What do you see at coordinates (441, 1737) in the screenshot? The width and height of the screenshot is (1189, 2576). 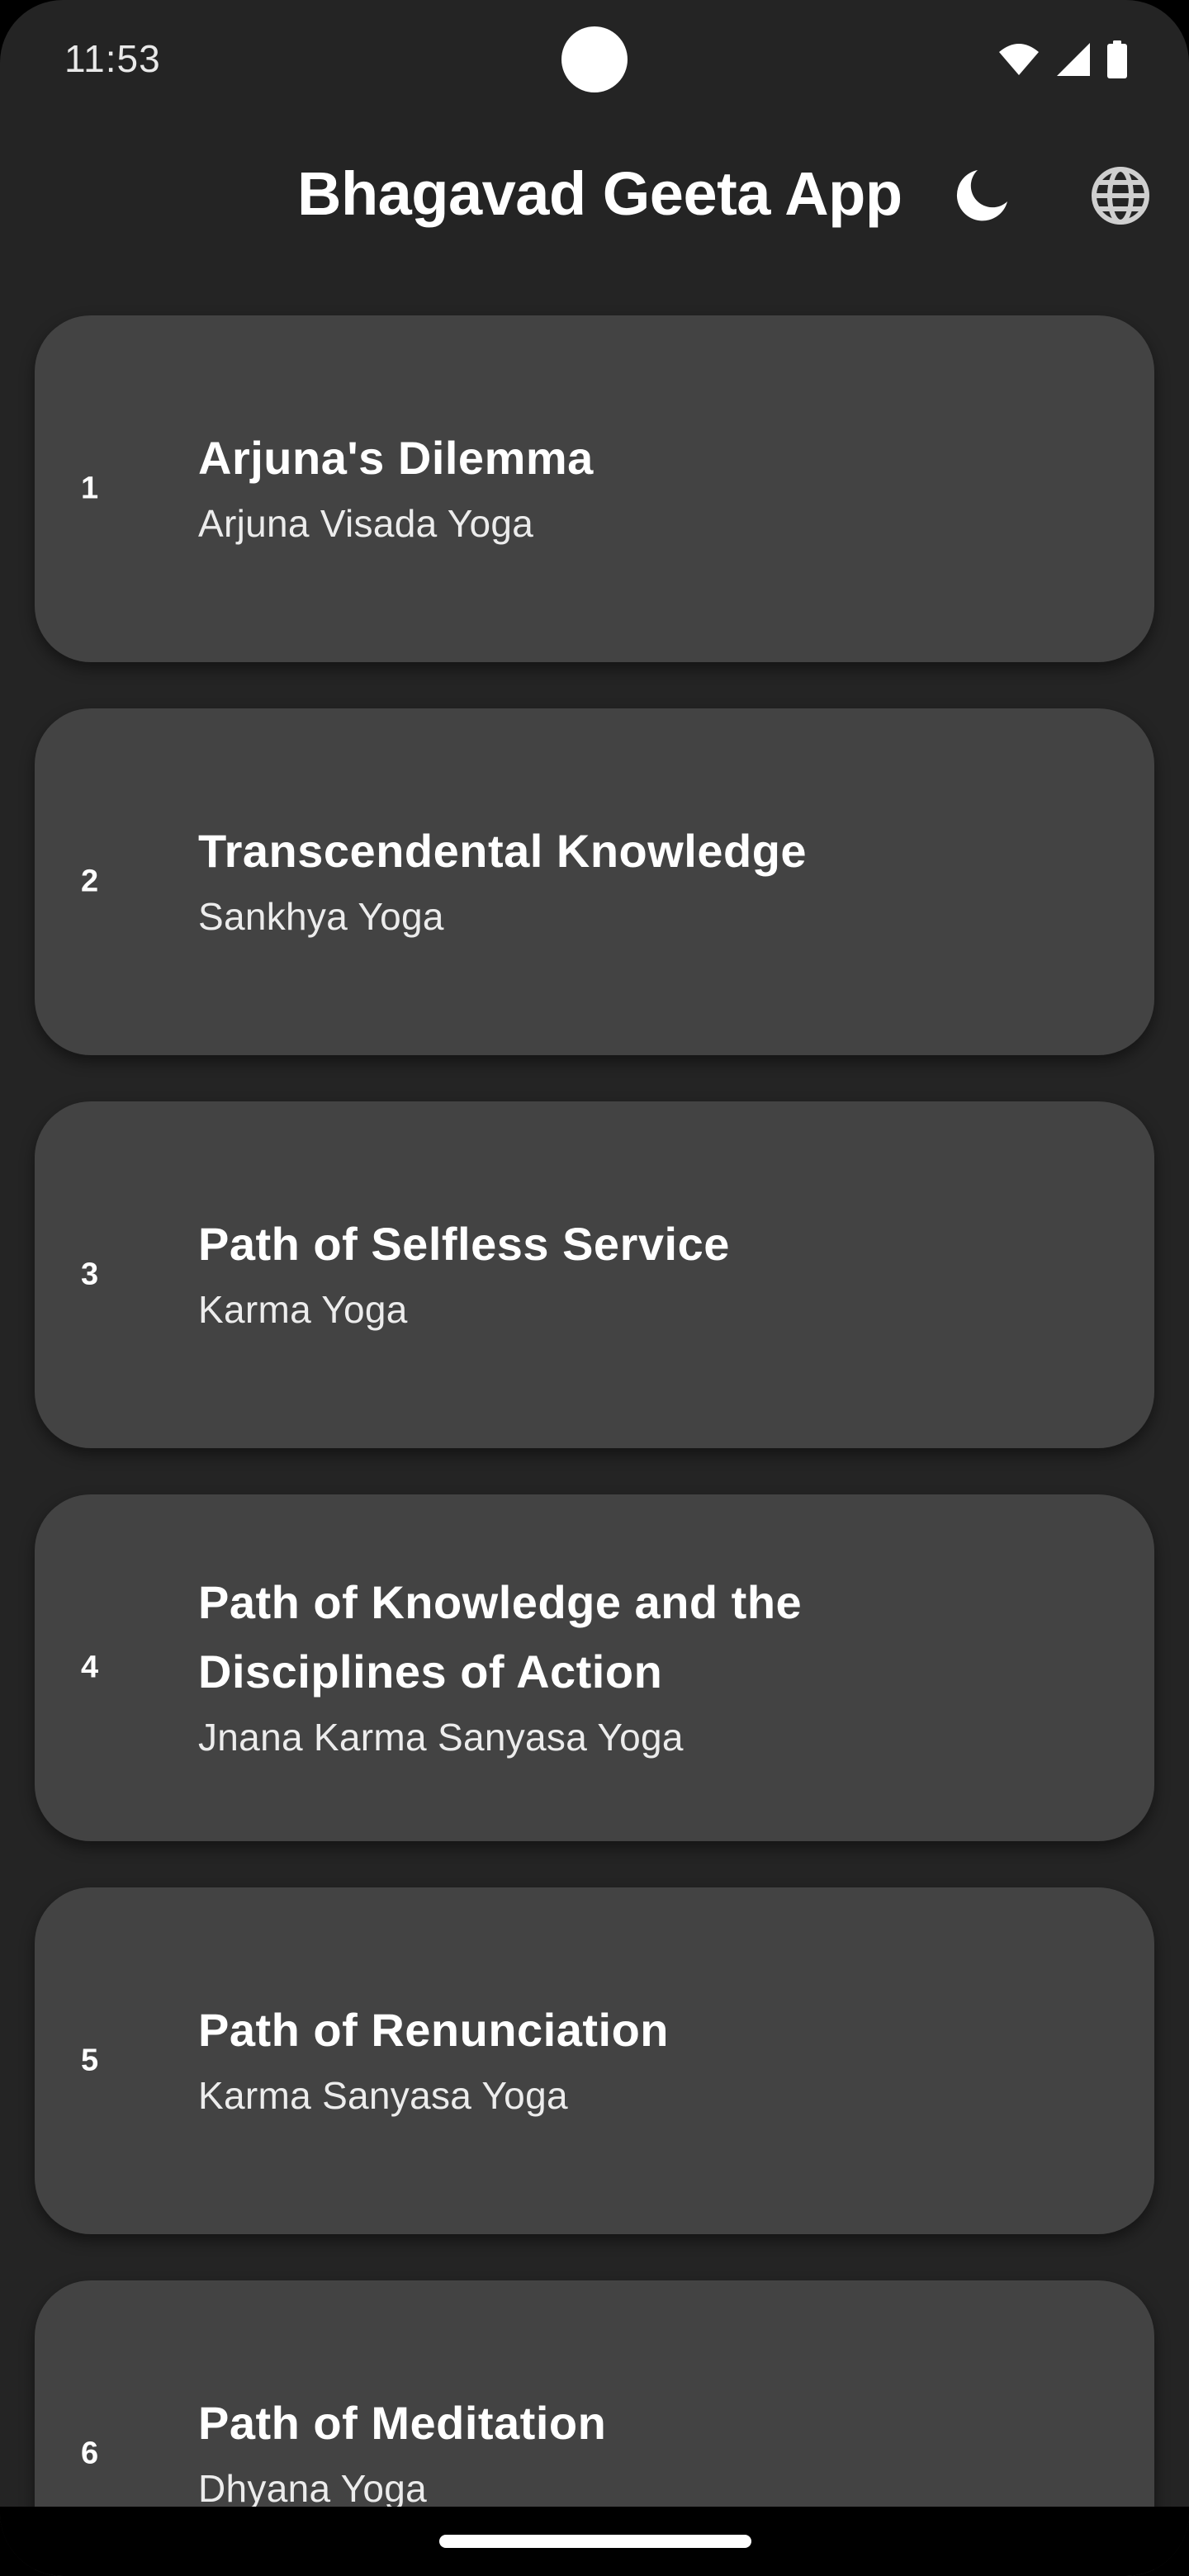 I see `chapter-subtitle: Jnana Karma Sanyasa Yoga` at bounding box center [441, 1737].